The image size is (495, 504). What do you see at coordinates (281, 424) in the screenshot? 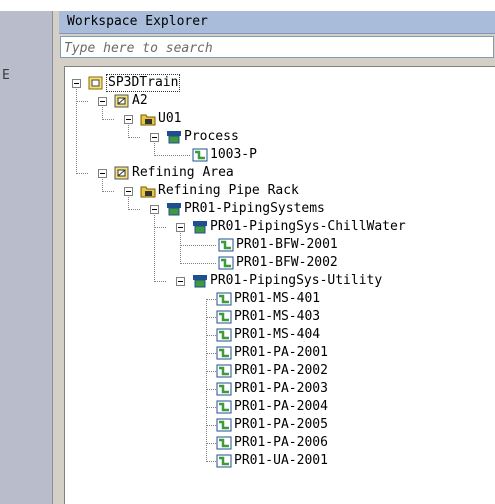
I see `tree-label: PR01-PA-2005` at bounding box center [281, 424].